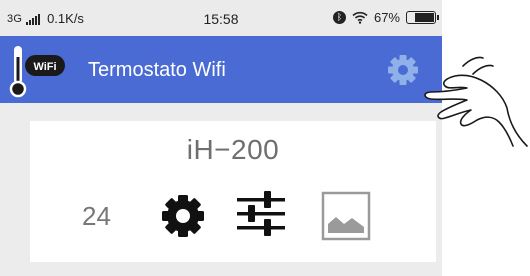  I want to click on gear-icon, so click(183, 216).